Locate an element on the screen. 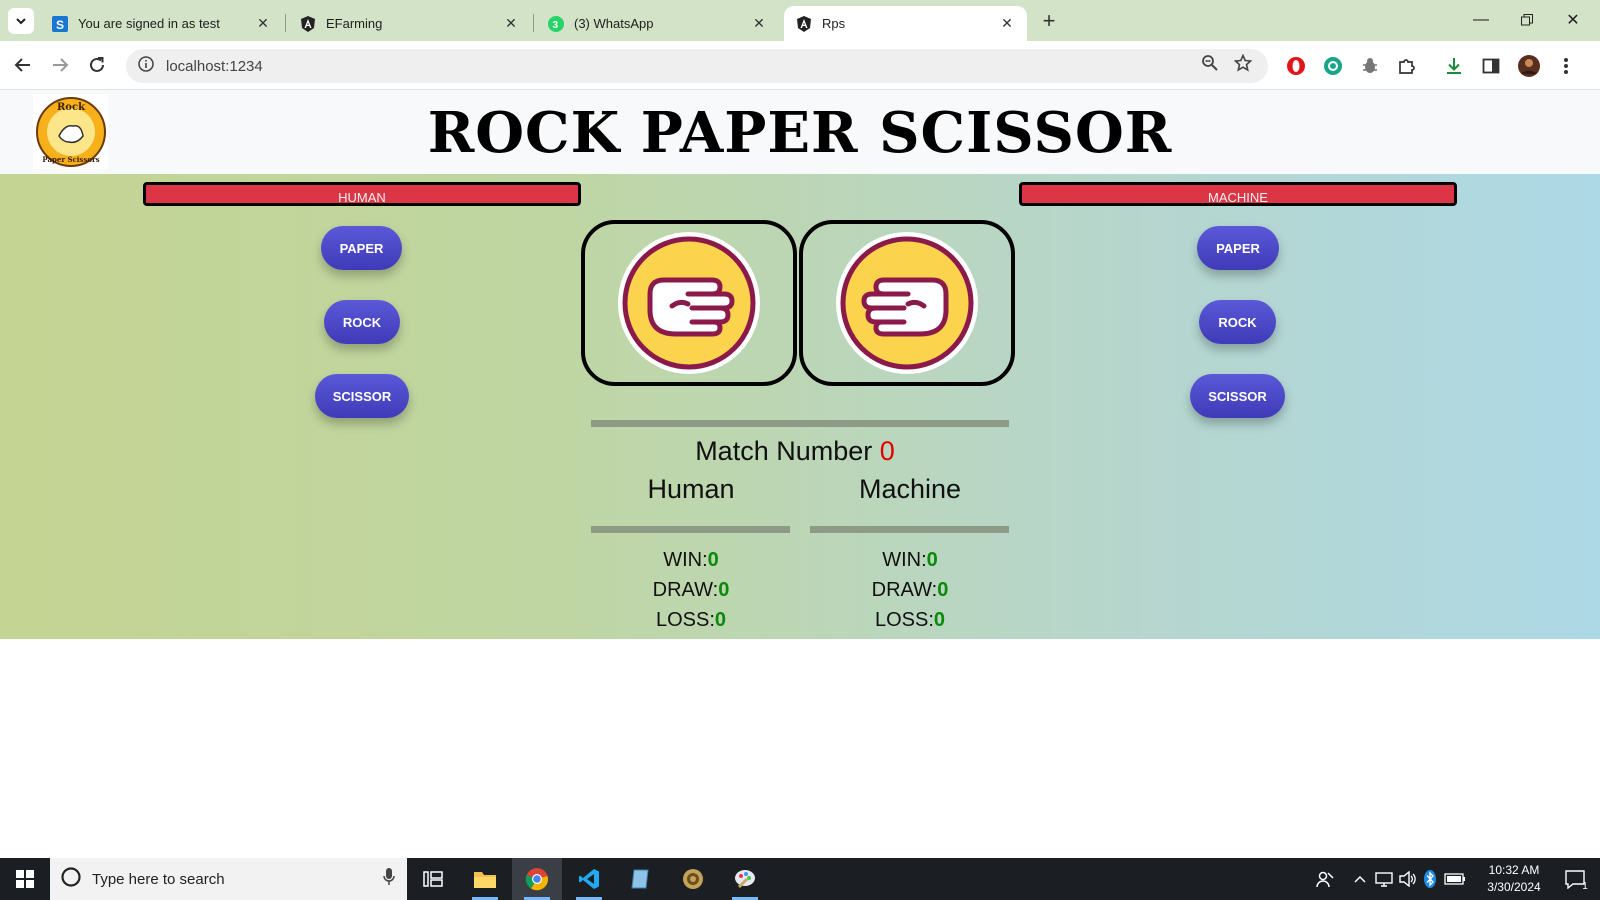 The image size is (1600, 900). tab-search-button is located at coordinates (21, 21).